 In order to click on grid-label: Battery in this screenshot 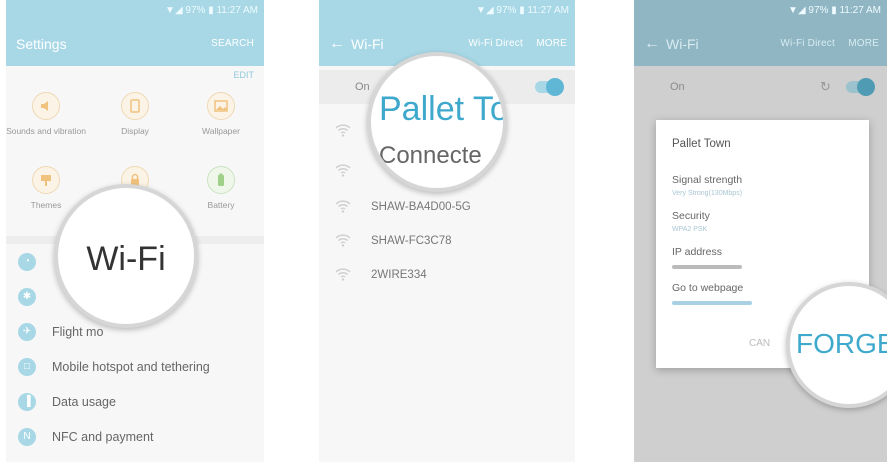, I will do `click(221, 205)`.